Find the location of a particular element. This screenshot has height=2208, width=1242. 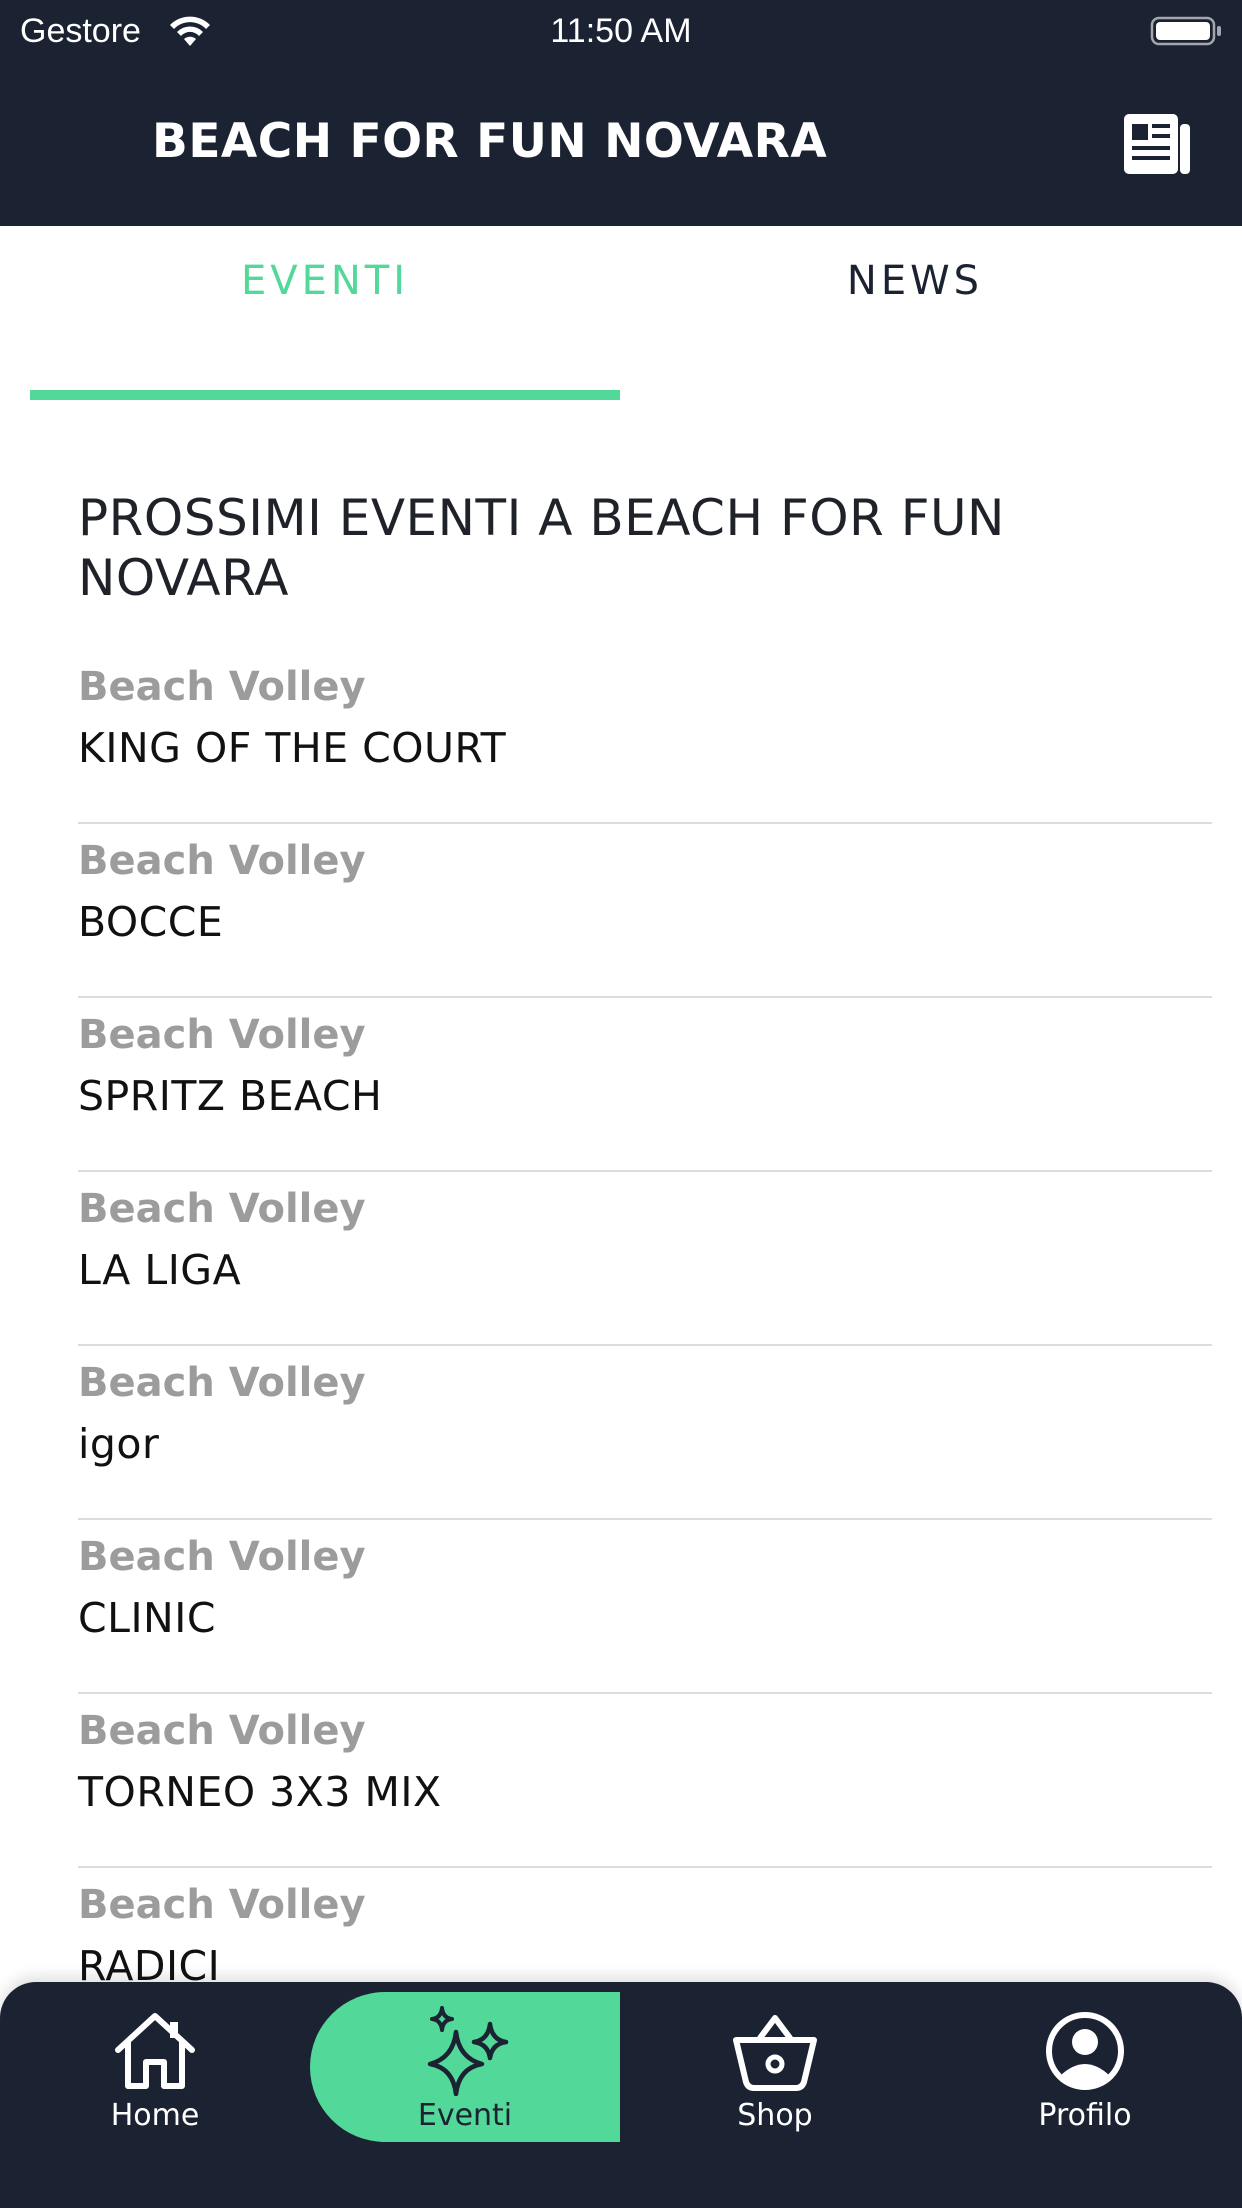

segment-tabs: EVENTI NEWS is located at coordinates (621, 316).